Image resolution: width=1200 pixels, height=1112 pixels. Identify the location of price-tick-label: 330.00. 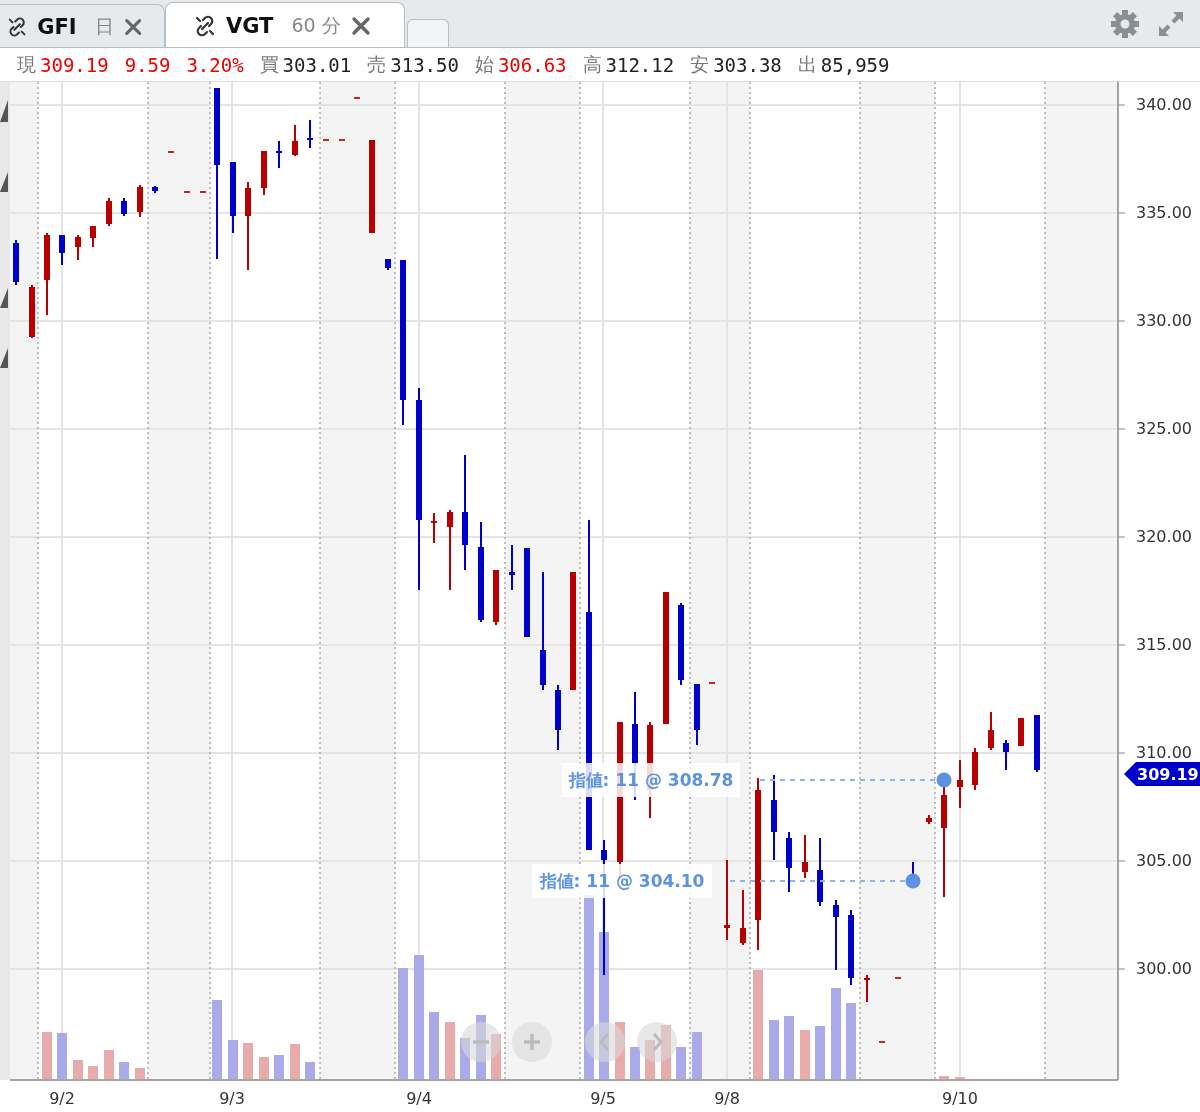
(1164, 320).